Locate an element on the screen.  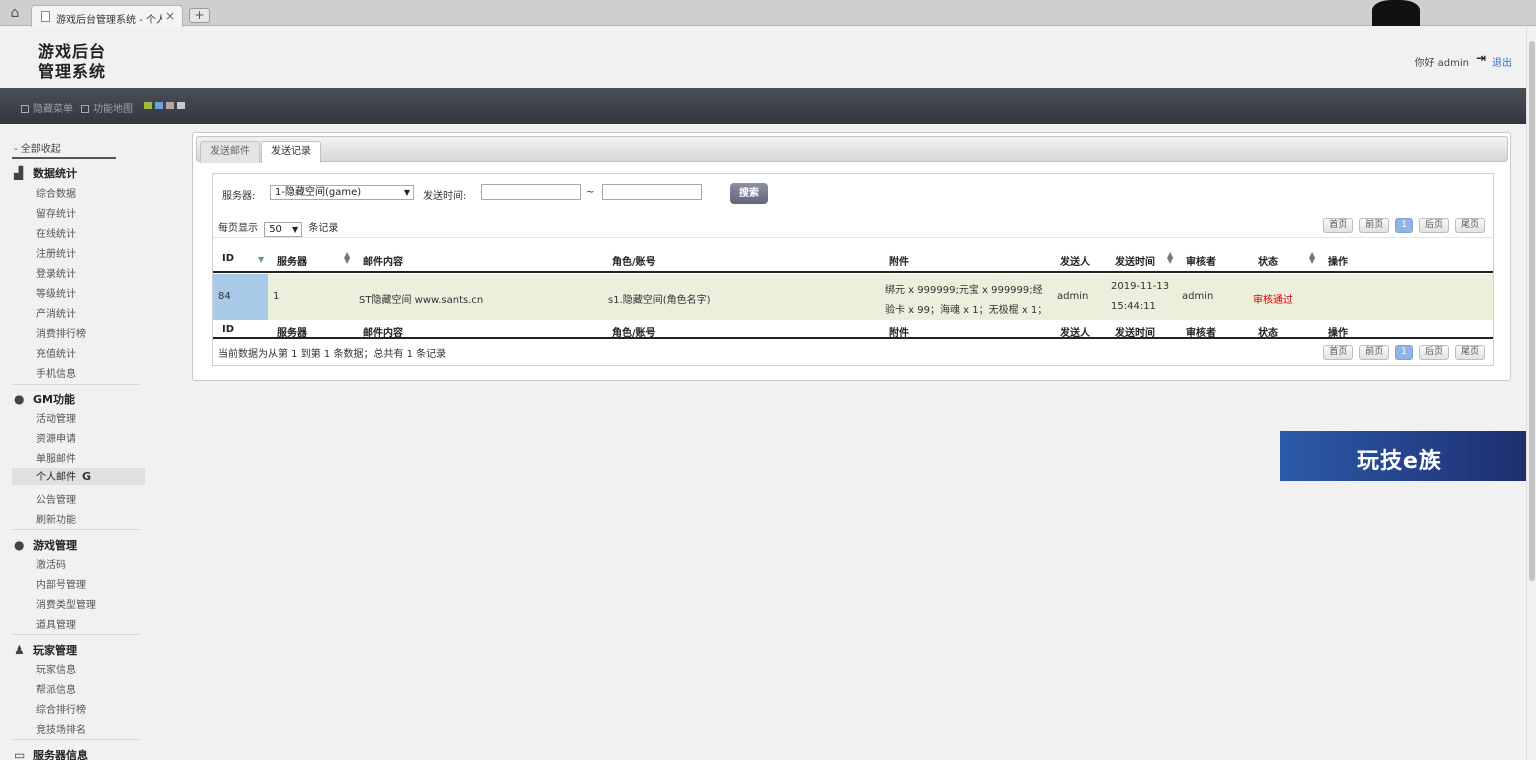
tab-send-records: 发送记录 is located at coordinates (291, 152).